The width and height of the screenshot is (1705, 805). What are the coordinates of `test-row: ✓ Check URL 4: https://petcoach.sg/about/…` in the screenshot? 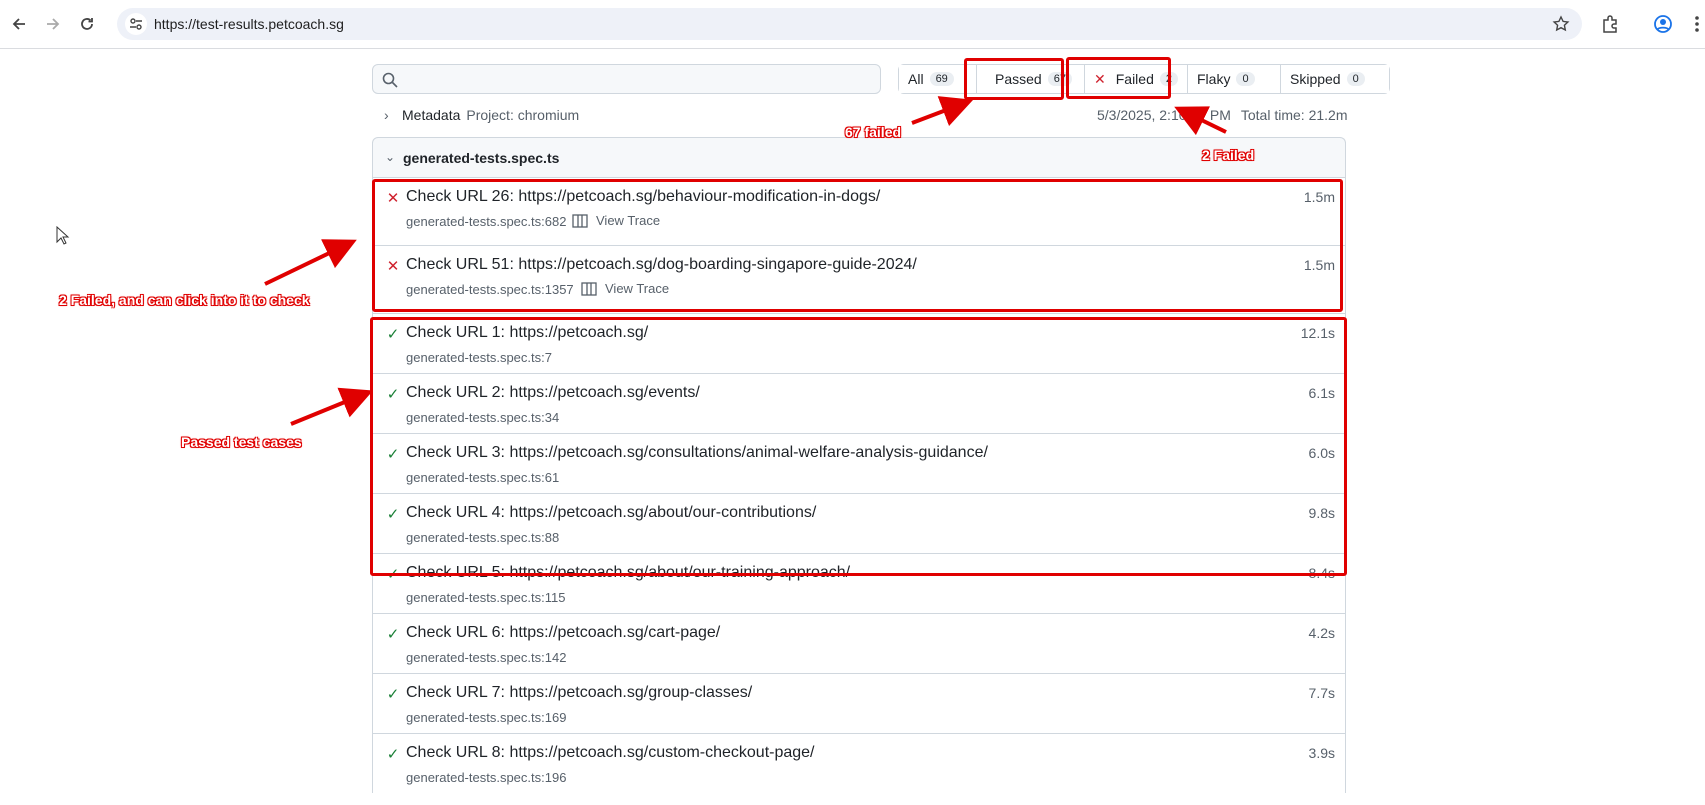 It's located at (859, 523).